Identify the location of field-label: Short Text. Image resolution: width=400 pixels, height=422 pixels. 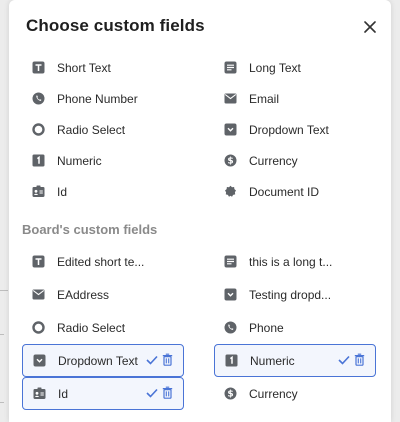
(84, 67).